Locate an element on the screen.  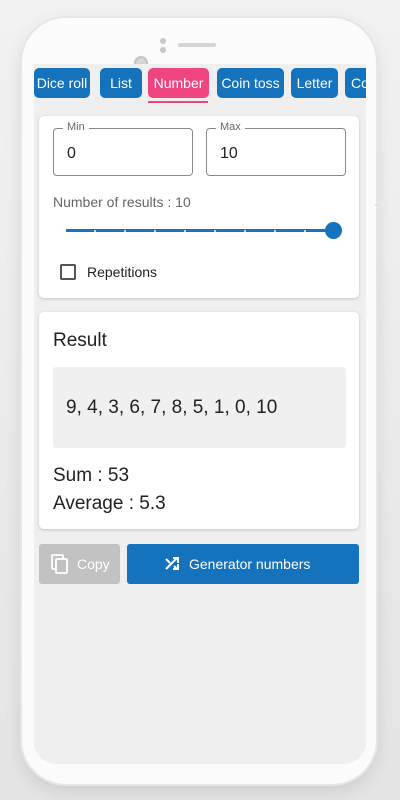
generate-button: Generator numbers is located at coordinates (243, 564).